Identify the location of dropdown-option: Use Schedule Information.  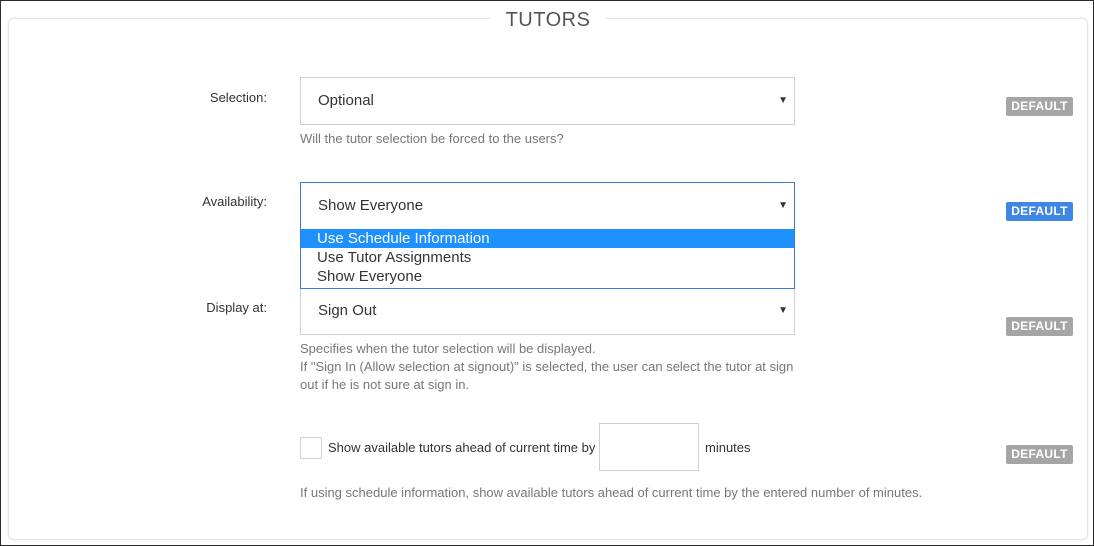
(547, 238).